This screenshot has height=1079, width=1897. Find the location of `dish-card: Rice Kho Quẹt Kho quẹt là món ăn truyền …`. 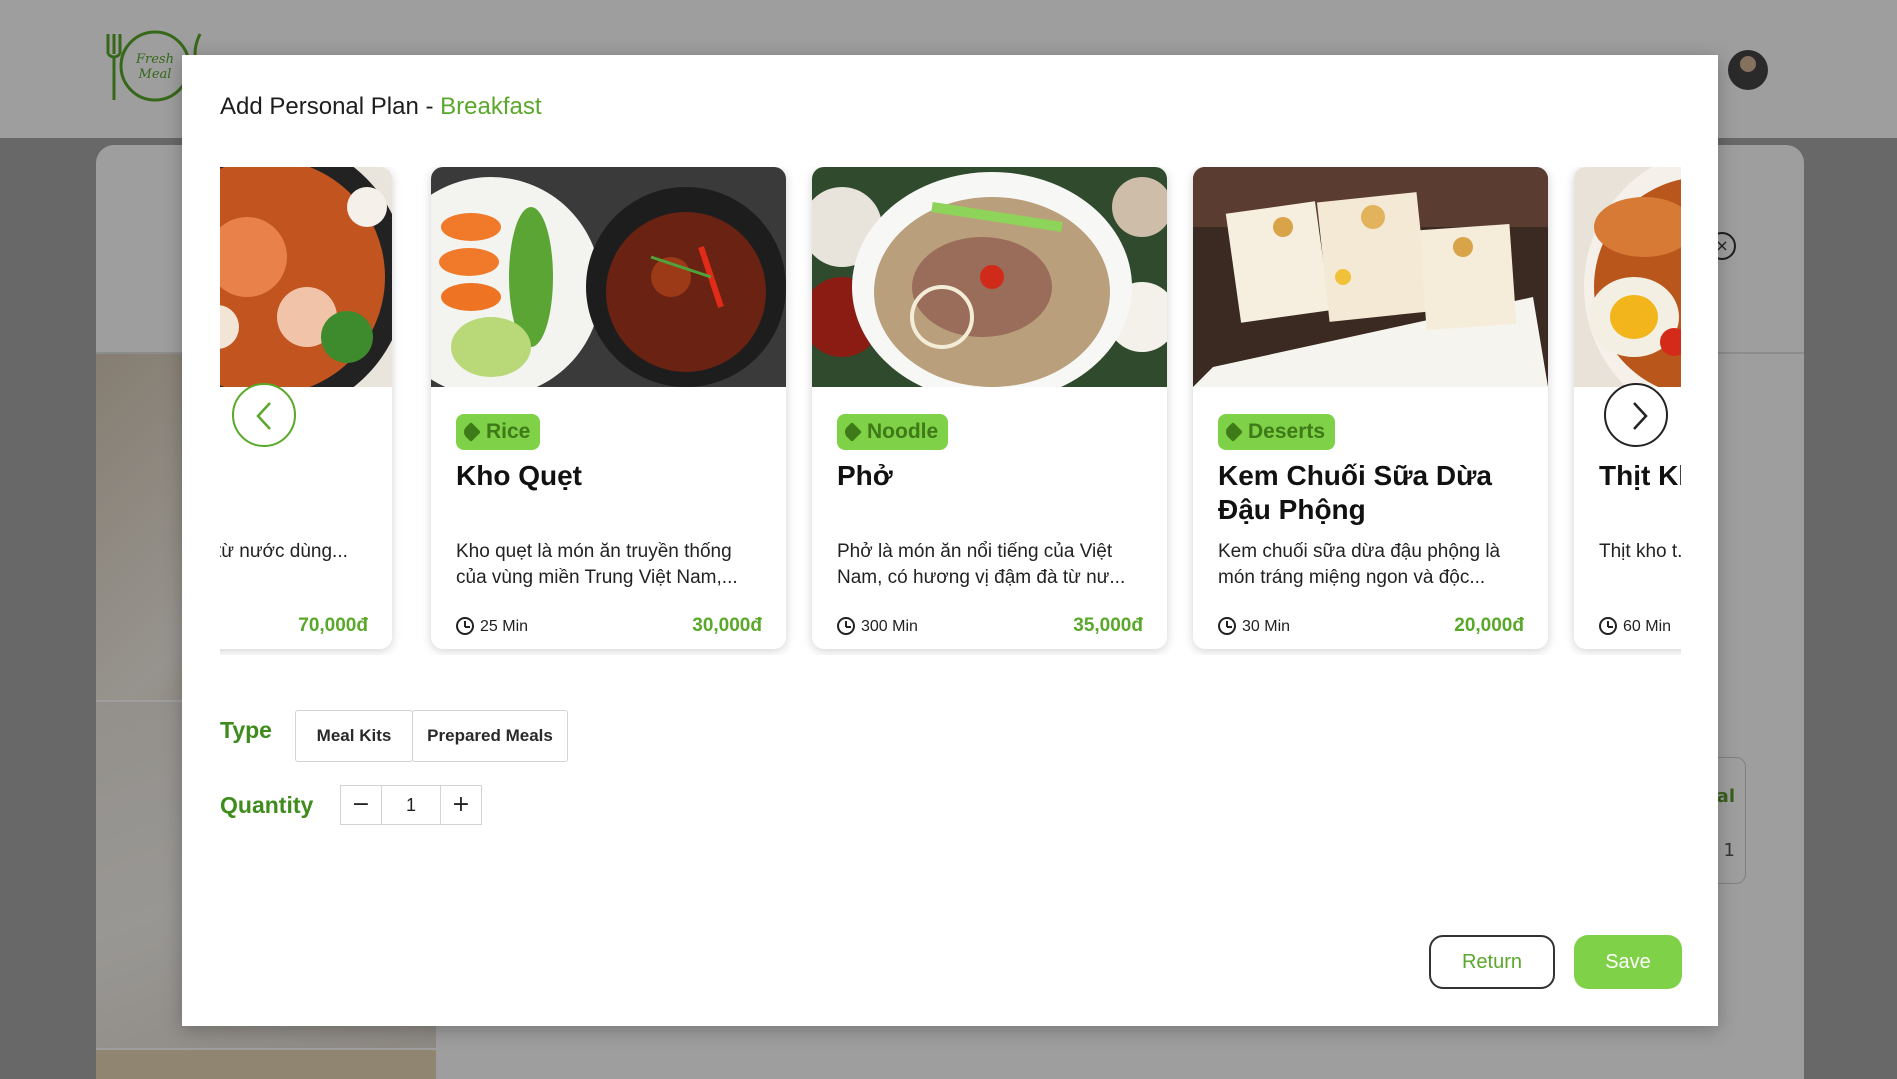

dish-card: Rice Kho Quẹt Kho quẹt là món ăn truyền … is located at coordinates (608, 408).